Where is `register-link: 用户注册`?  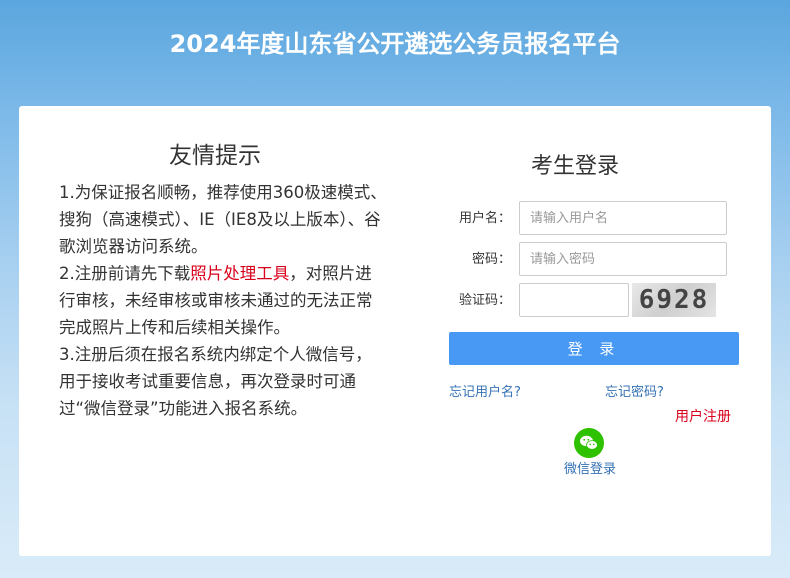
register-link: 用户注册 is located at coordinates (703, 416).